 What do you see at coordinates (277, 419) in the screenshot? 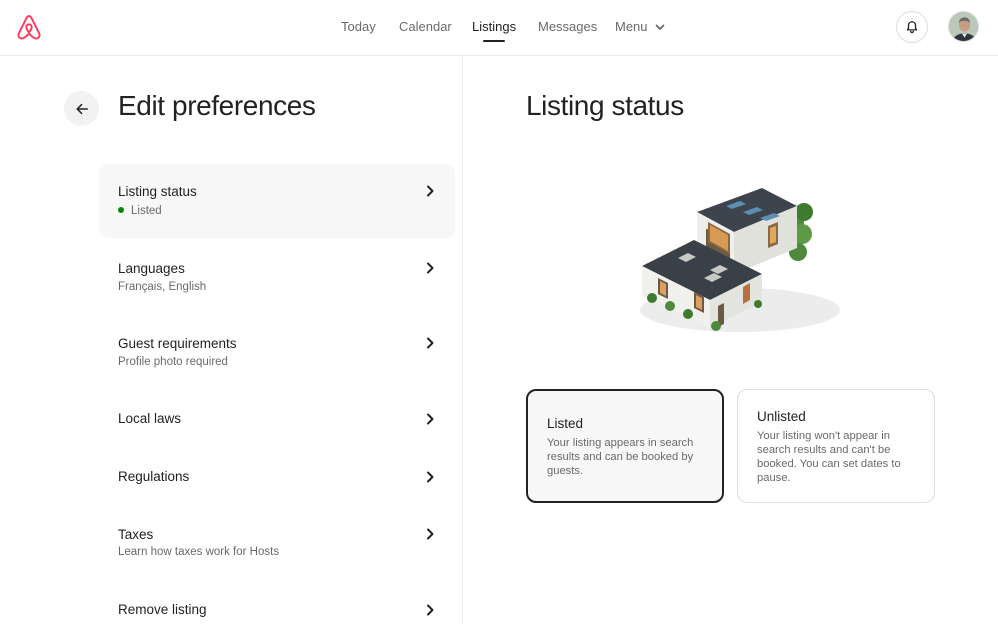
I see `pref-item-local-laws: Local laws` at bounding box center [277, 419].